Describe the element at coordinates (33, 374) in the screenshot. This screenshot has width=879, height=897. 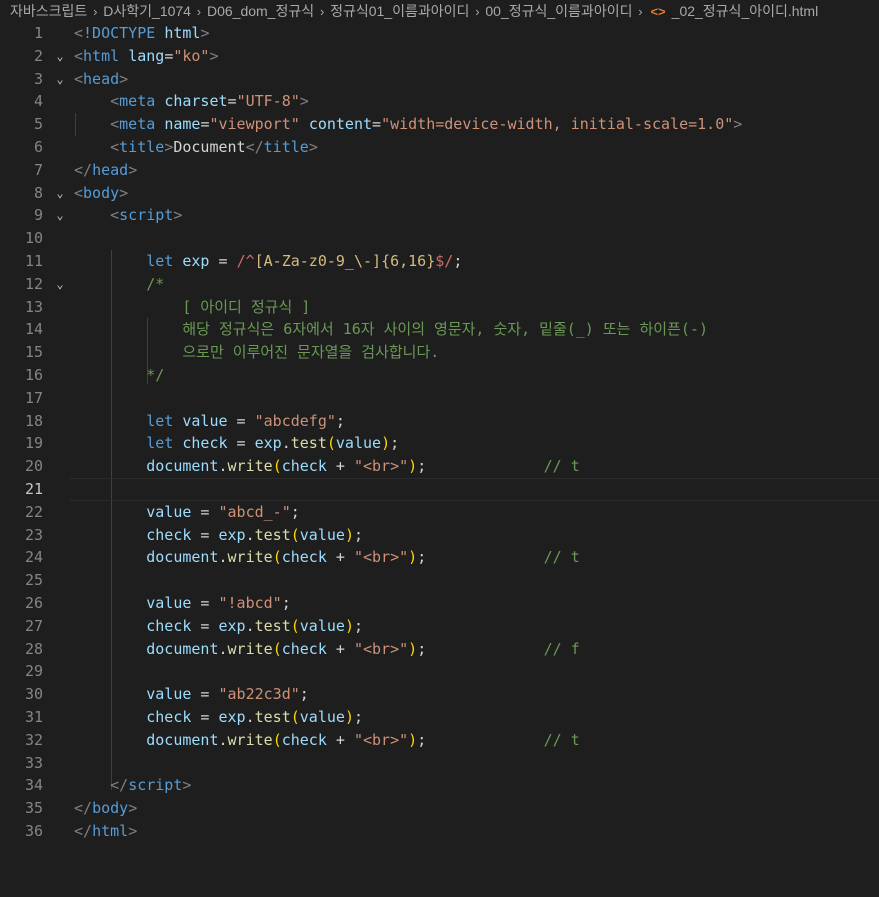
I see `line-number: 16` at that location.